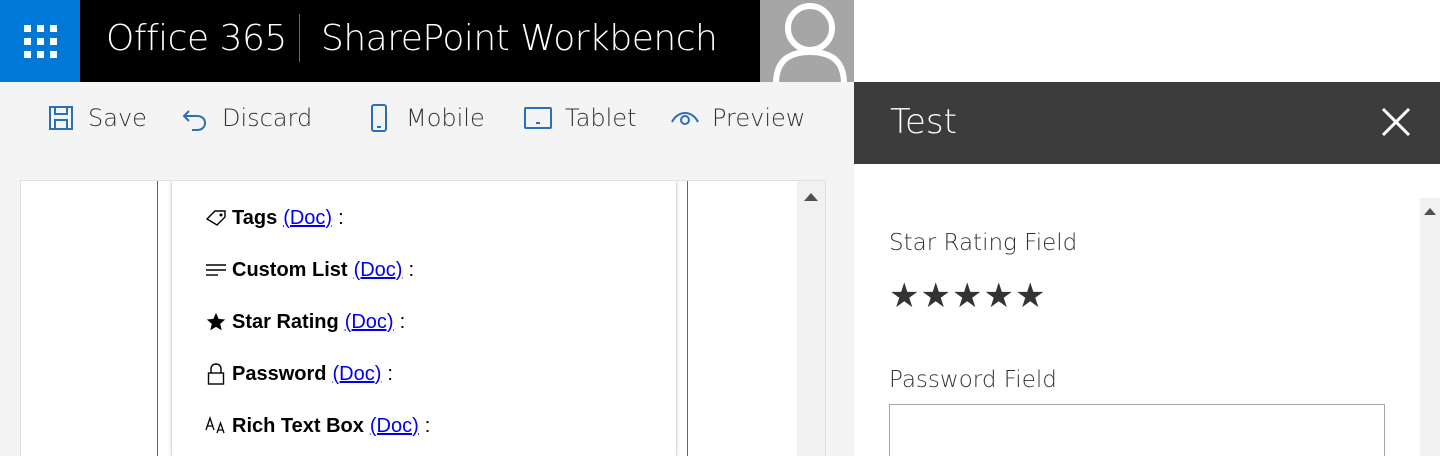  What do you see at coordinates (973, 380) in the screenshot?
I see `password-field-label: Password Field` at bounding box center [973, 380].